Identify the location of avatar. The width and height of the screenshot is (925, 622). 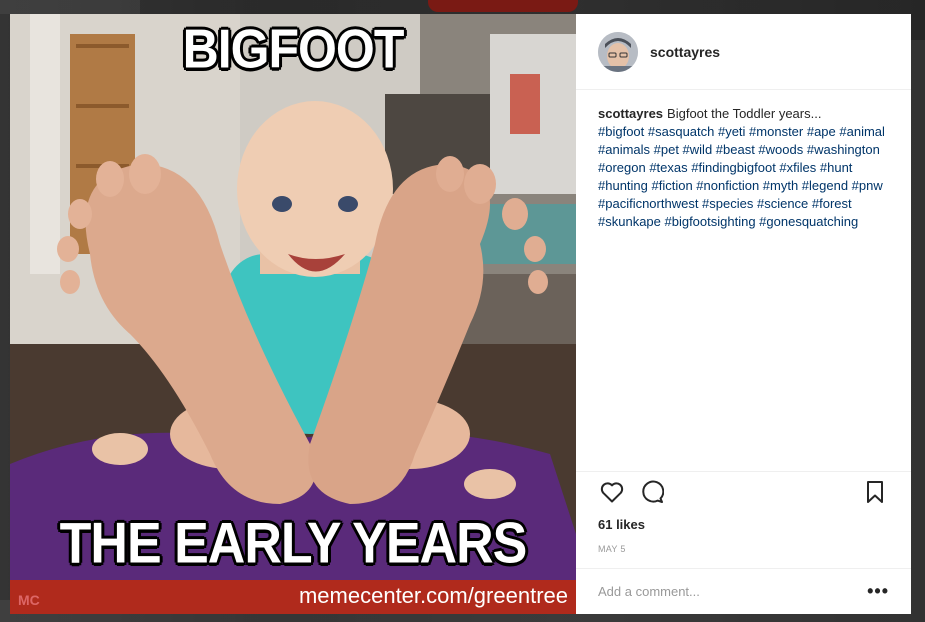
(618, 51).